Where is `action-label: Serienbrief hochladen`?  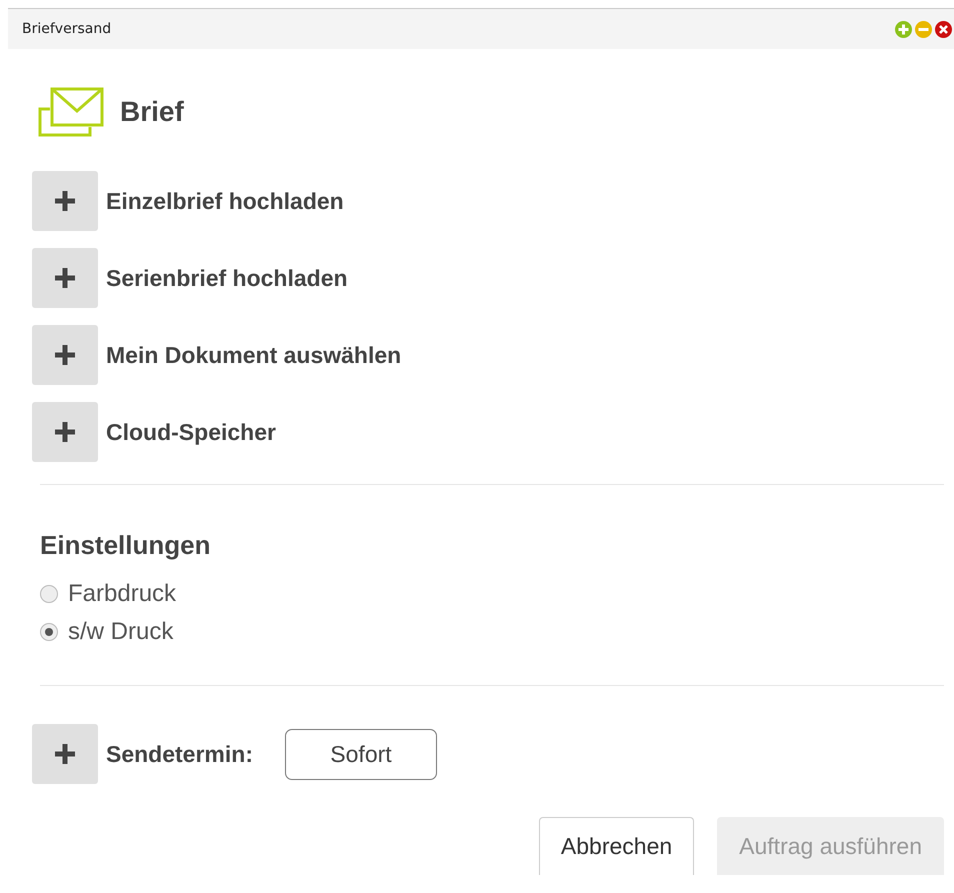 action-label: Serienbrief hochladen is located at coordinates (227, 278).